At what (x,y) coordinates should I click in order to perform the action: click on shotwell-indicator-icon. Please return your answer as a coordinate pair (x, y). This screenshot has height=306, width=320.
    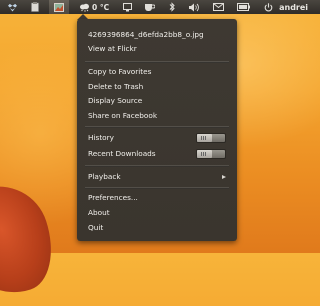
    Looking at the image, I should click on (59, 7).